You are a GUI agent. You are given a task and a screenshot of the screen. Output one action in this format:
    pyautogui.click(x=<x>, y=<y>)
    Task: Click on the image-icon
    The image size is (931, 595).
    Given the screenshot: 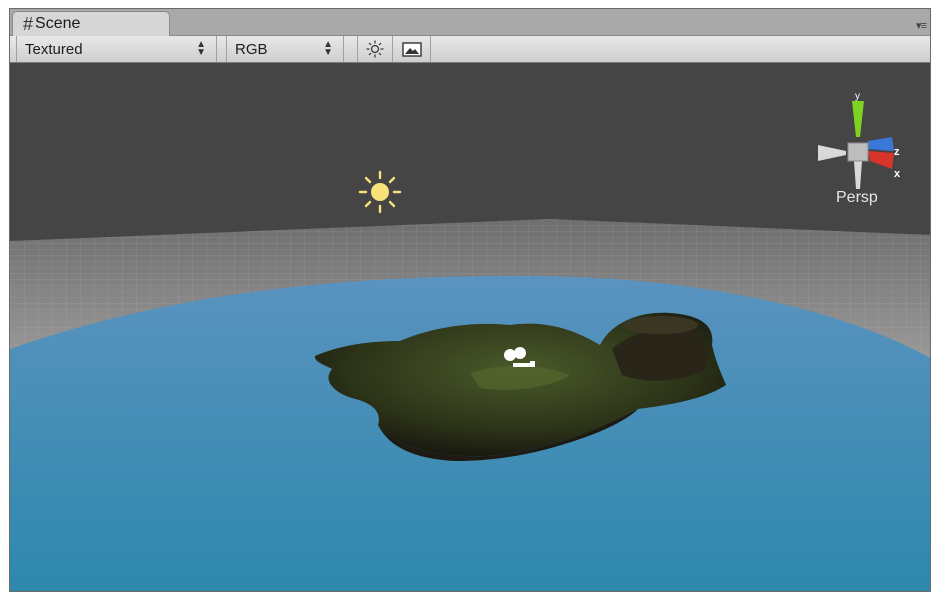 What is the action you would take?
    pyautogui.click(x=411, y=49)
    